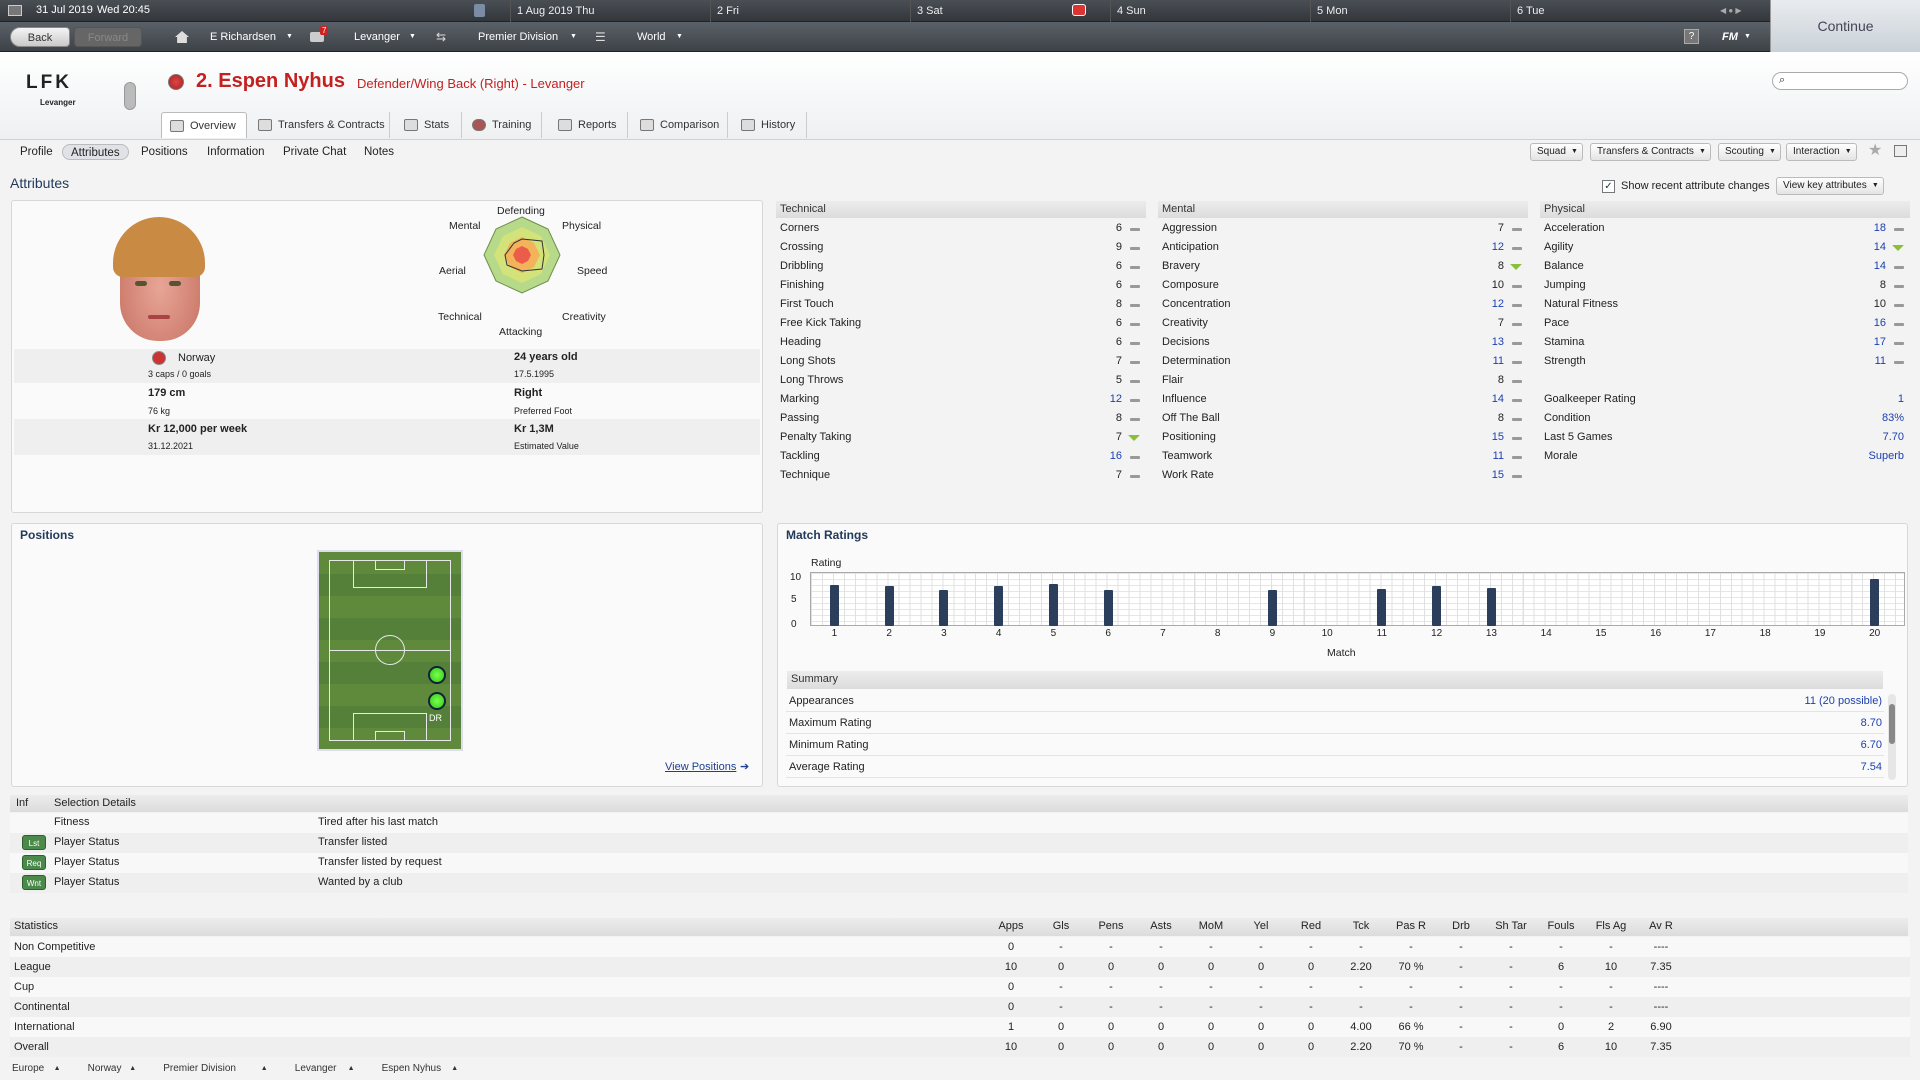  I want to click on attribute-flair: Flair 8, so click(1343, 380).